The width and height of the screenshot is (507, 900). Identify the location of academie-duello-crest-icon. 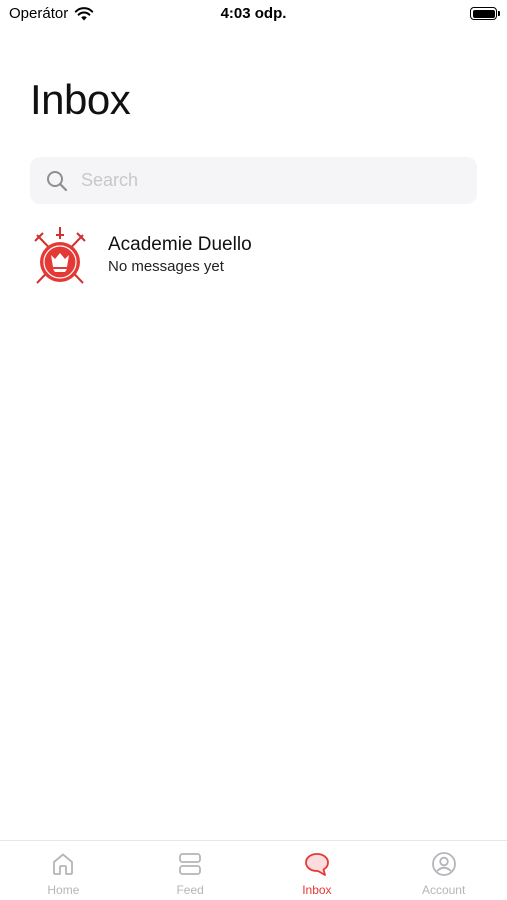
(60, 255).